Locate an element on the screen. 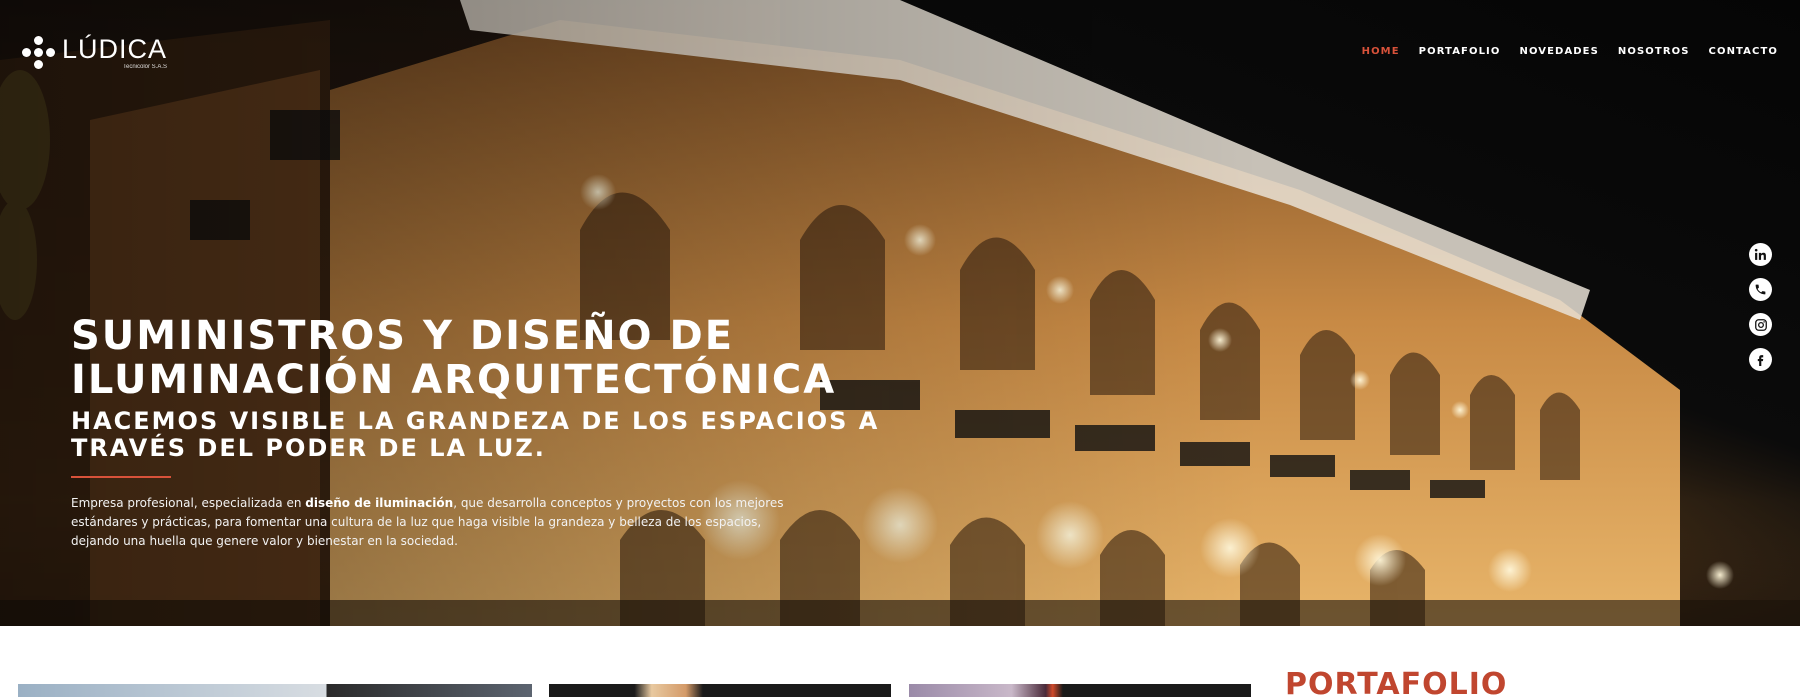 The width and height of the screenshot is (1800, 697). description-bold: diseño de iluminación is located at coordinates (379, 503).